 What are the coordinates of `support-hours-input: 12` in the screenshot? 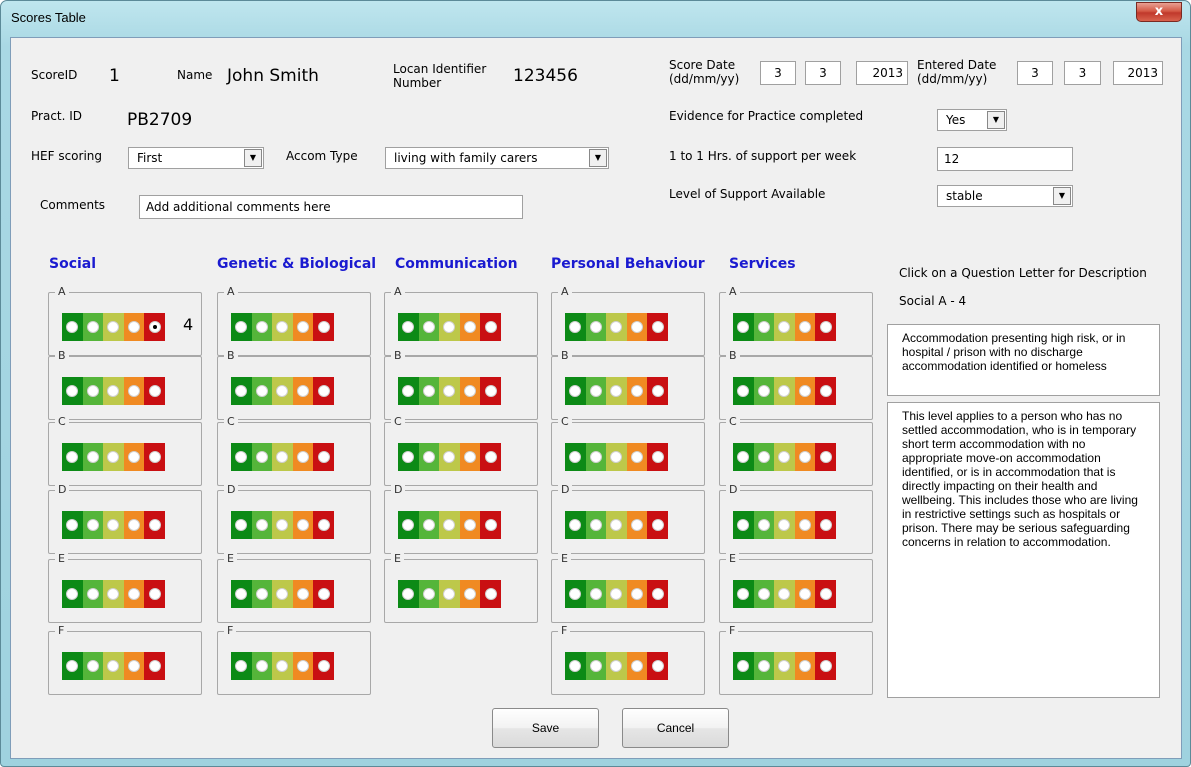 It's located at (1005, 159).